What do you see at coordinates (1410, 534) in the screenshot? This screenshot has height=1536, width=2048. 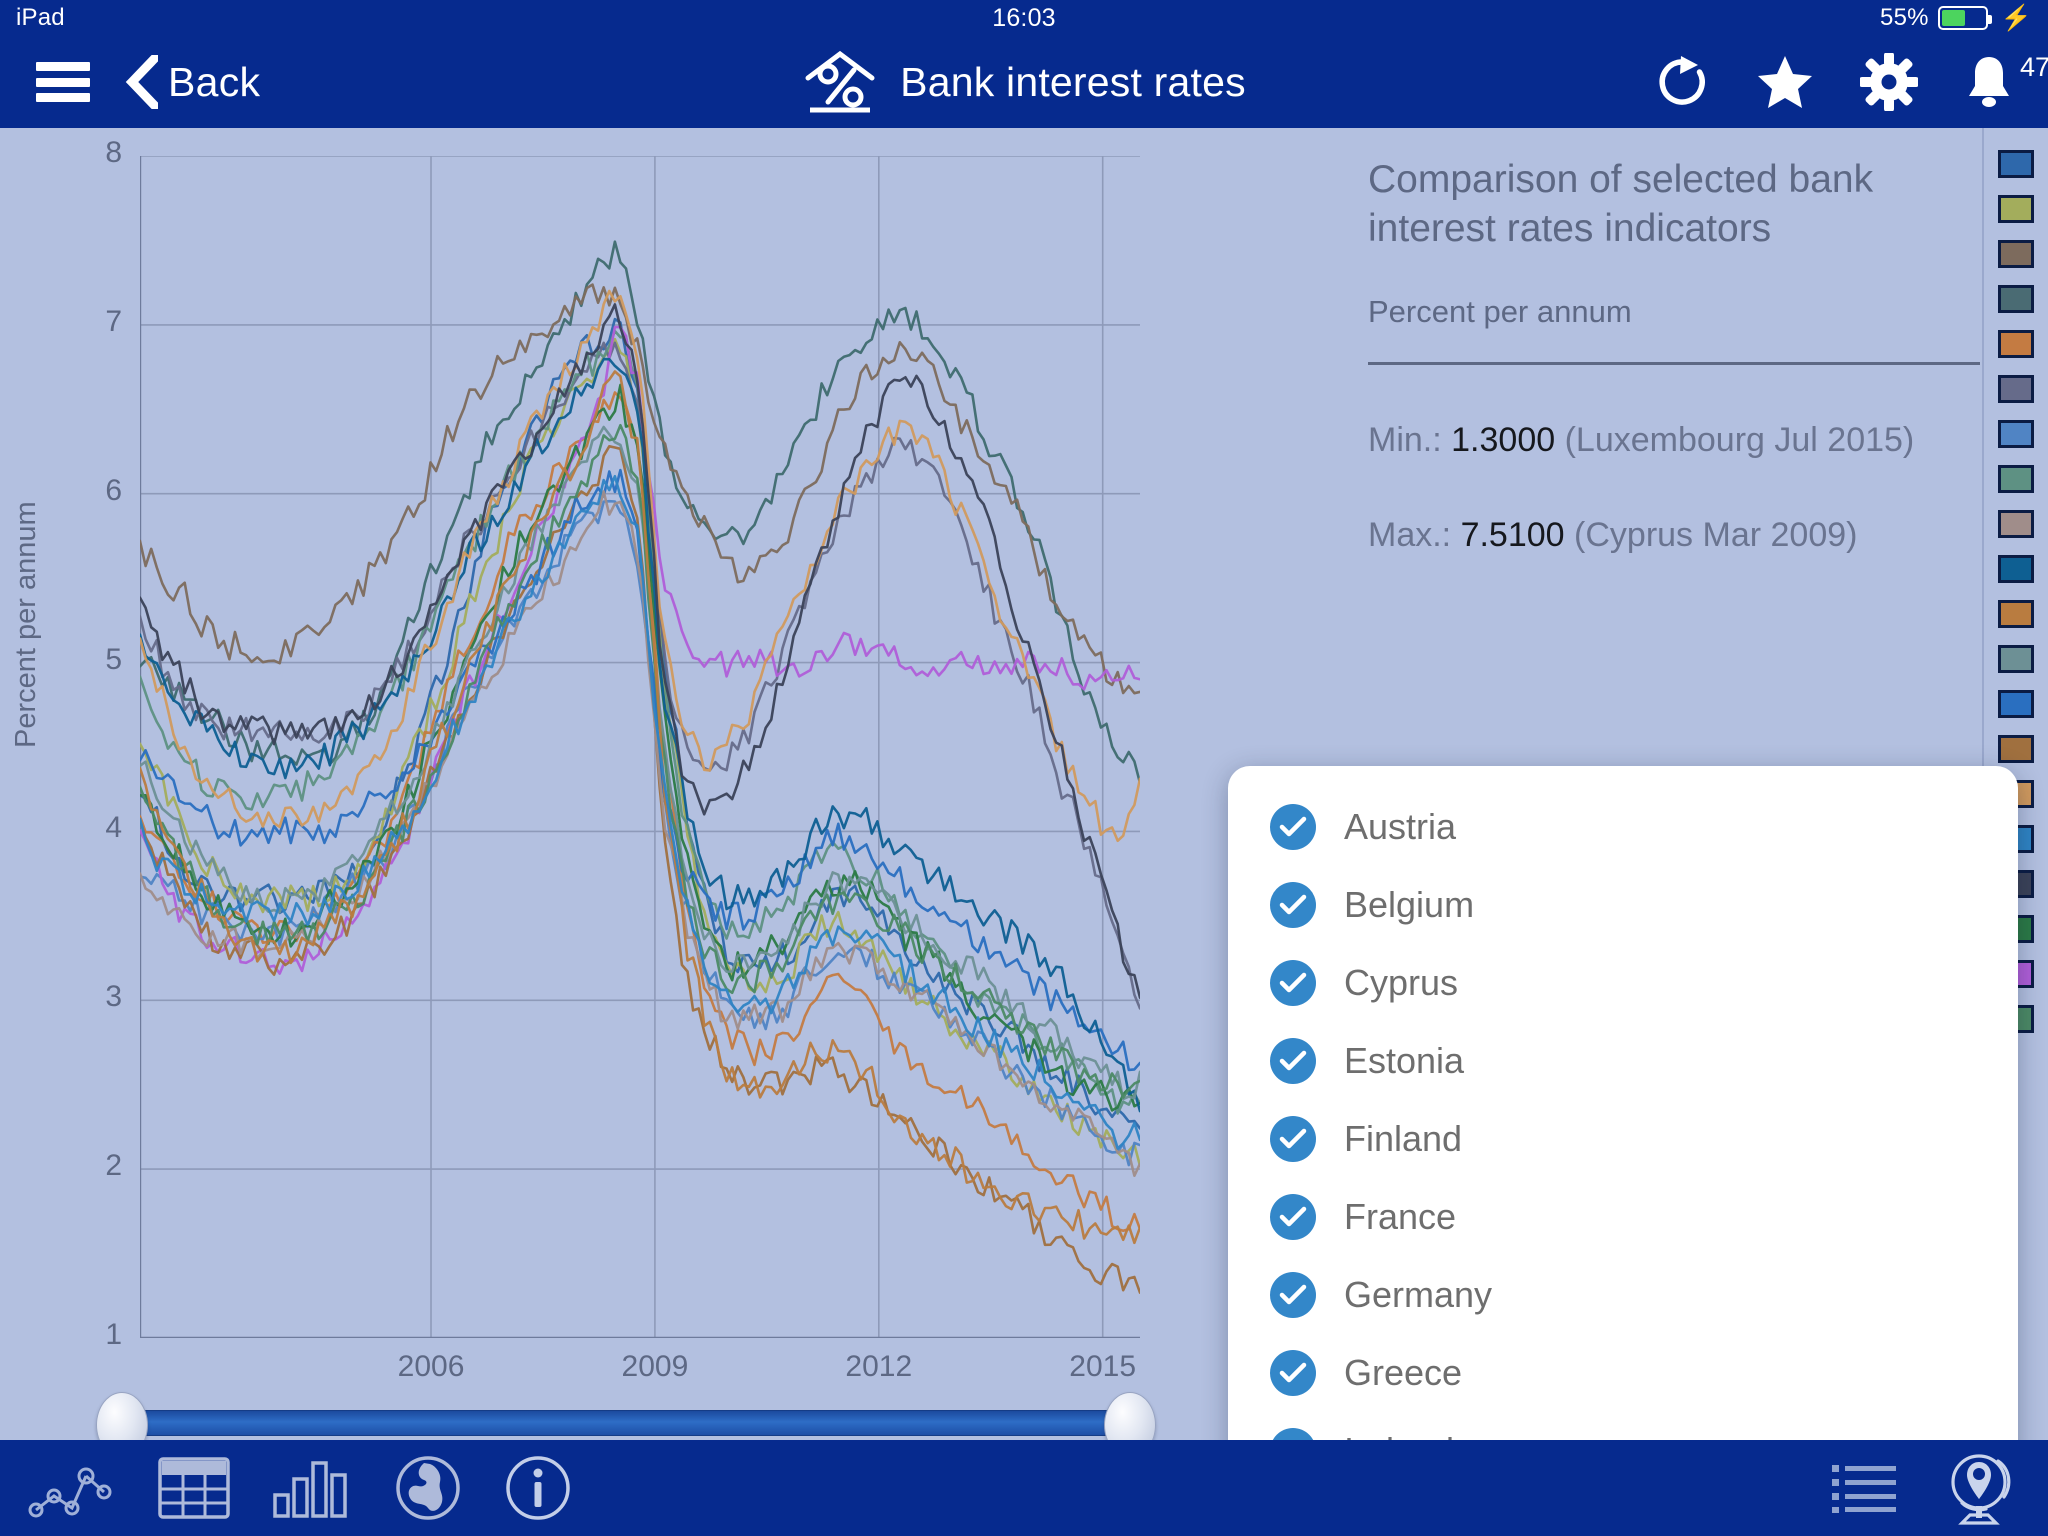 I see `max-label: Max.:` at bounding box center [1410, 534].